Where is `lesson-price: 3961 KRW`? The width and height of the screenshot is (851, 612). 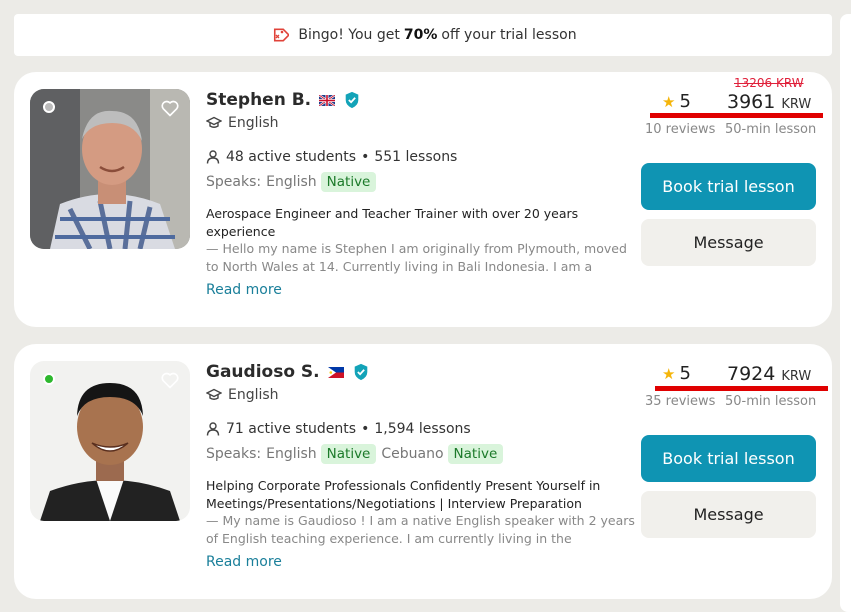 lesson-price: 3961 KRW is located at coordinates (769, 102).